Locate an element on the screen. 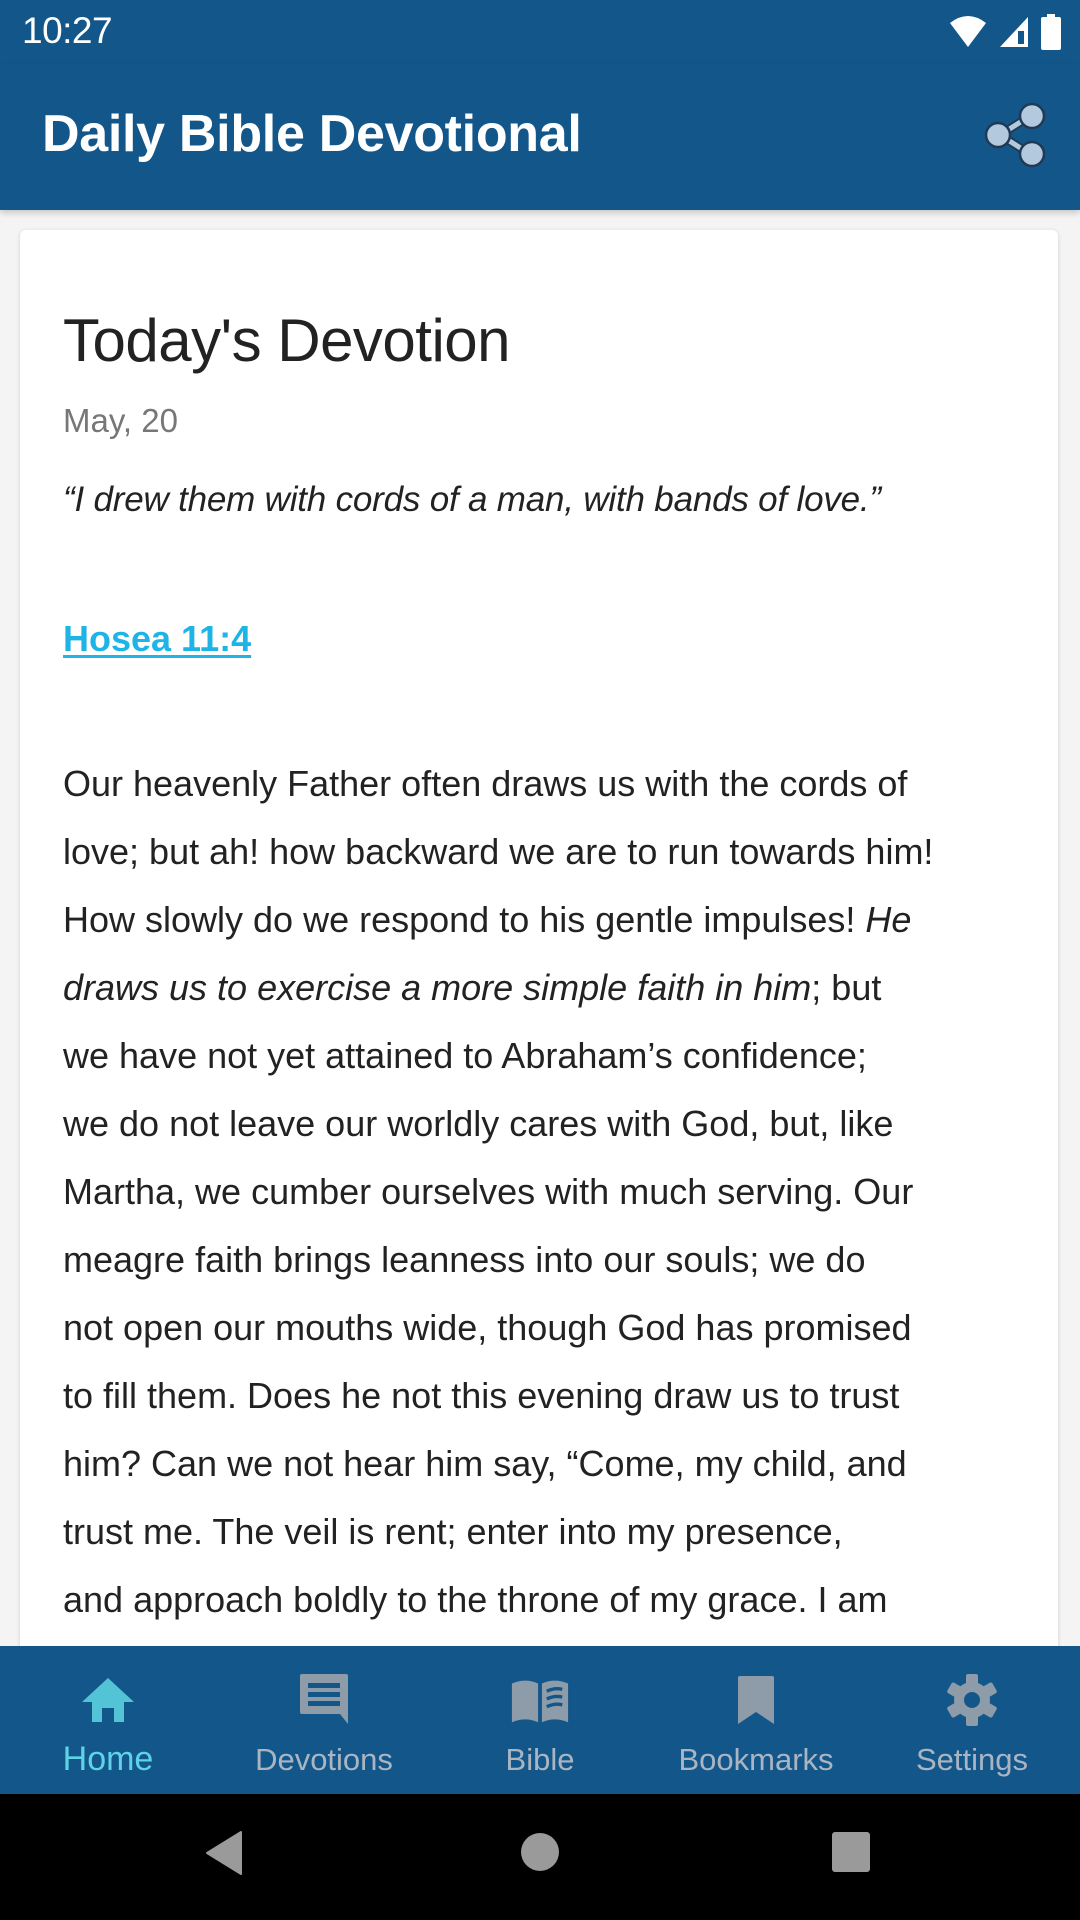  system-back-button is located at coordinates (225, 1855).